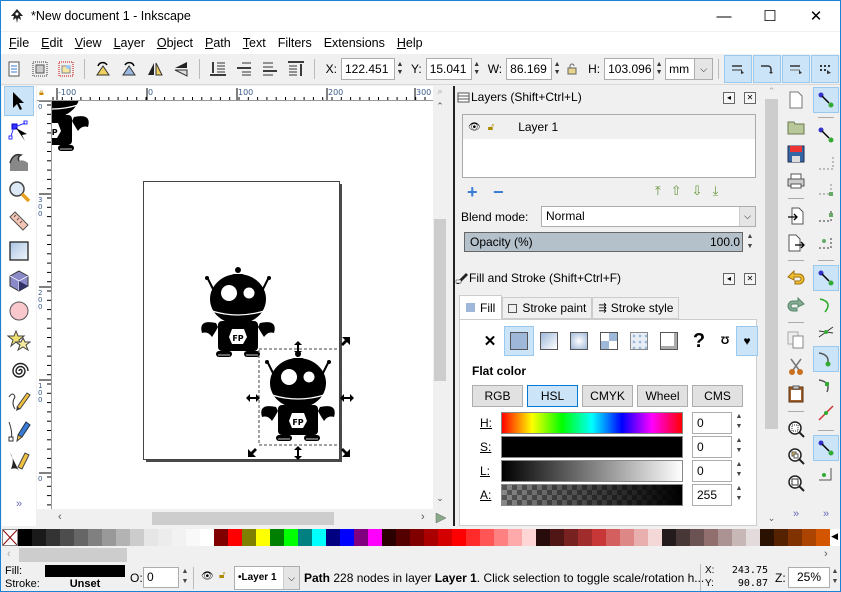  Describe the element at coordinates (298, 396) in the screenshot. I see `robot-drawing-selected` at that location.